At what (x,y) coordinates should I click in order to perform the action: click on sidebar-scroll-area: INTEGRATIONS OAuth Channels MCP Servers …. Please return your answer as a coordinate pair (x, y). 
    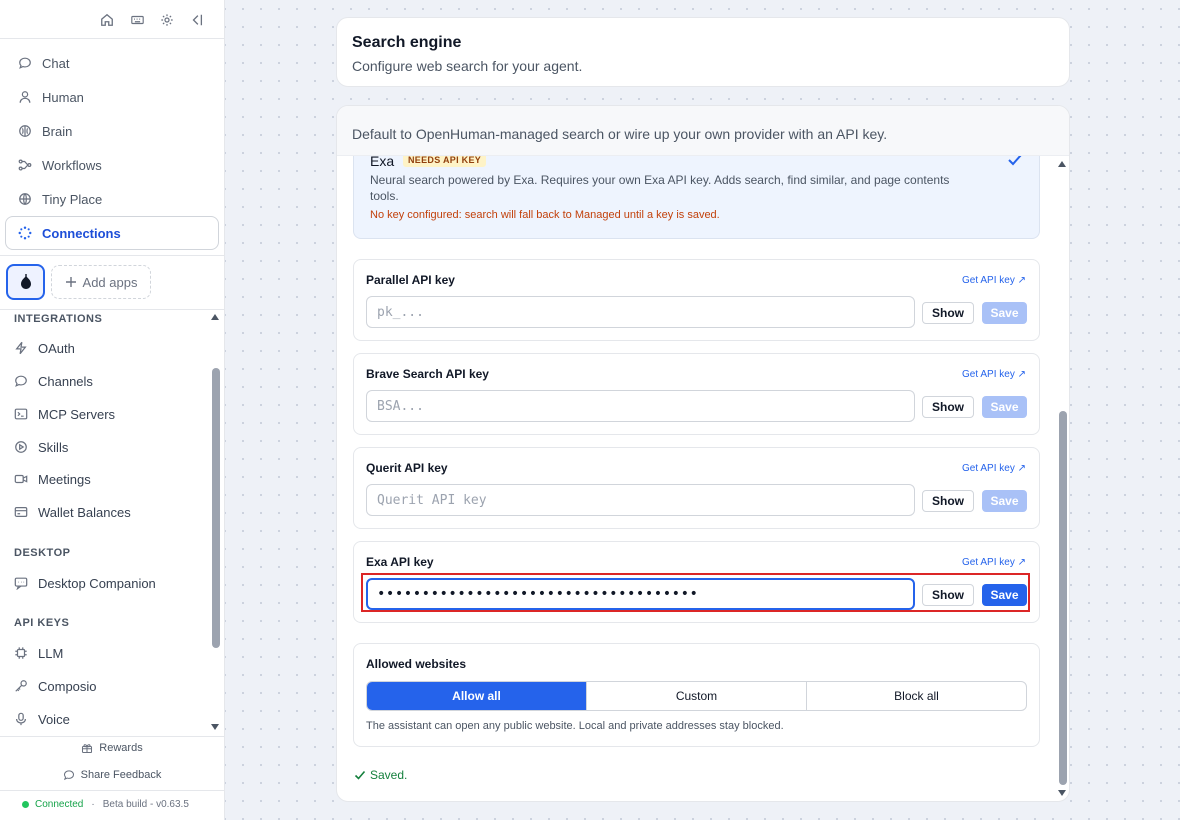
    Looking at the image, I should click on (112, 523).